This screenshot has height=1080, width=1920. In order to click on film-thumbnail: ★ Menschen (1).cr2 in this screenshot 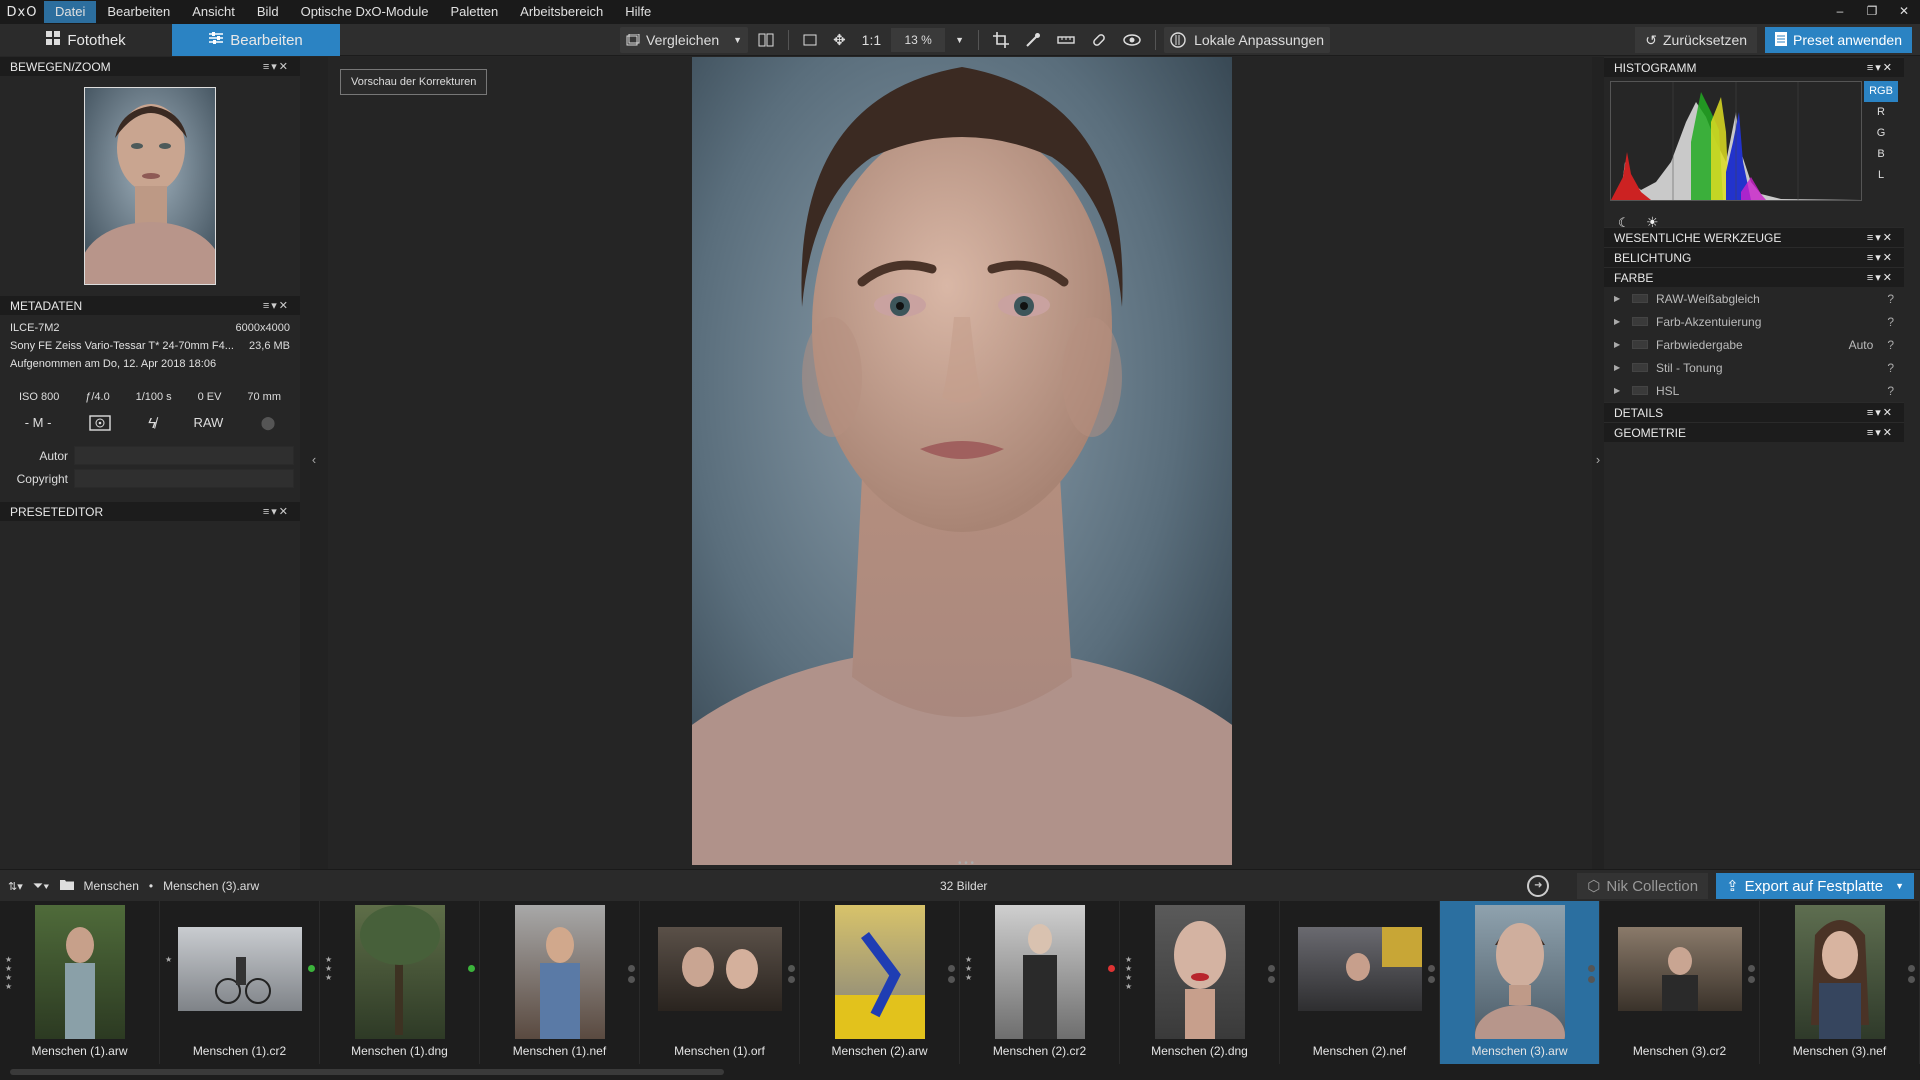, I will do `click(240, 982)`.